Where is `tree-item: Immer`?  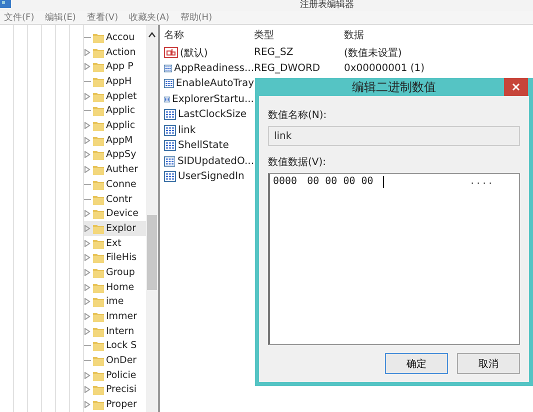 tree-item: Immer is located at coordinates (115, 316).